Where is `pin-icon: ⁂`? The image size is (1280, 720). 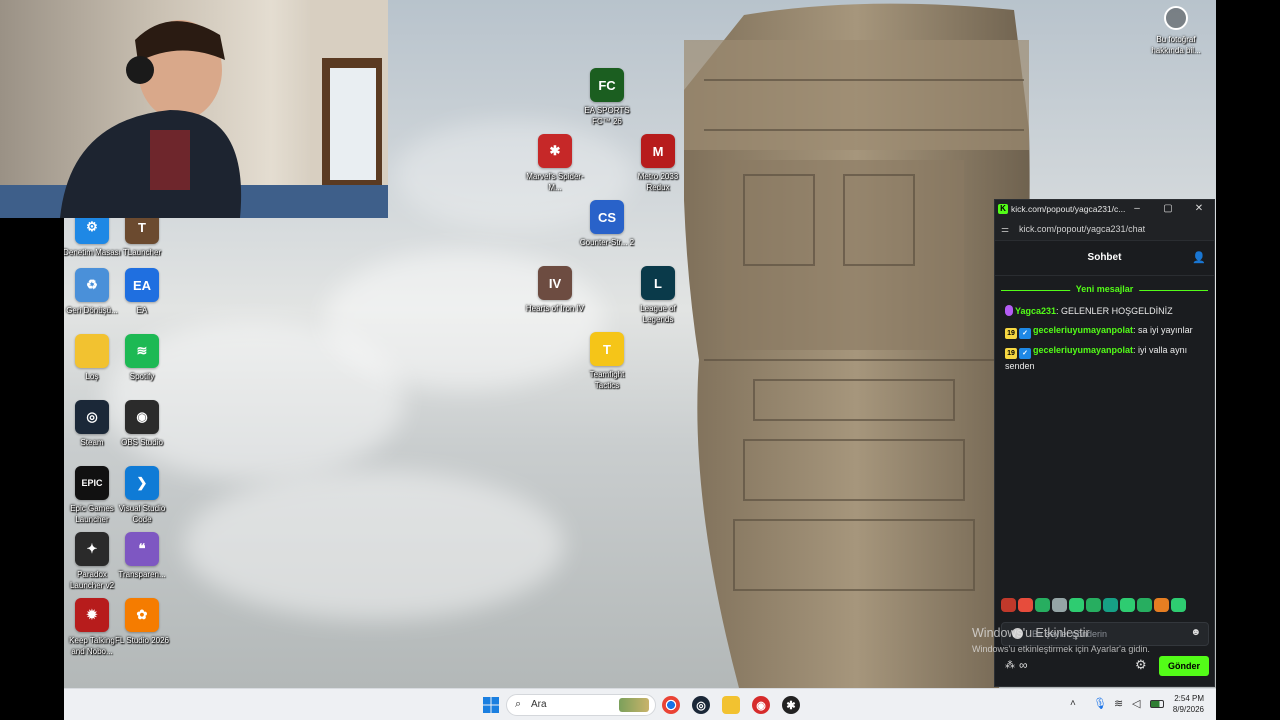
pin-icon: ⁂ is located at coordinates (1010, 665).